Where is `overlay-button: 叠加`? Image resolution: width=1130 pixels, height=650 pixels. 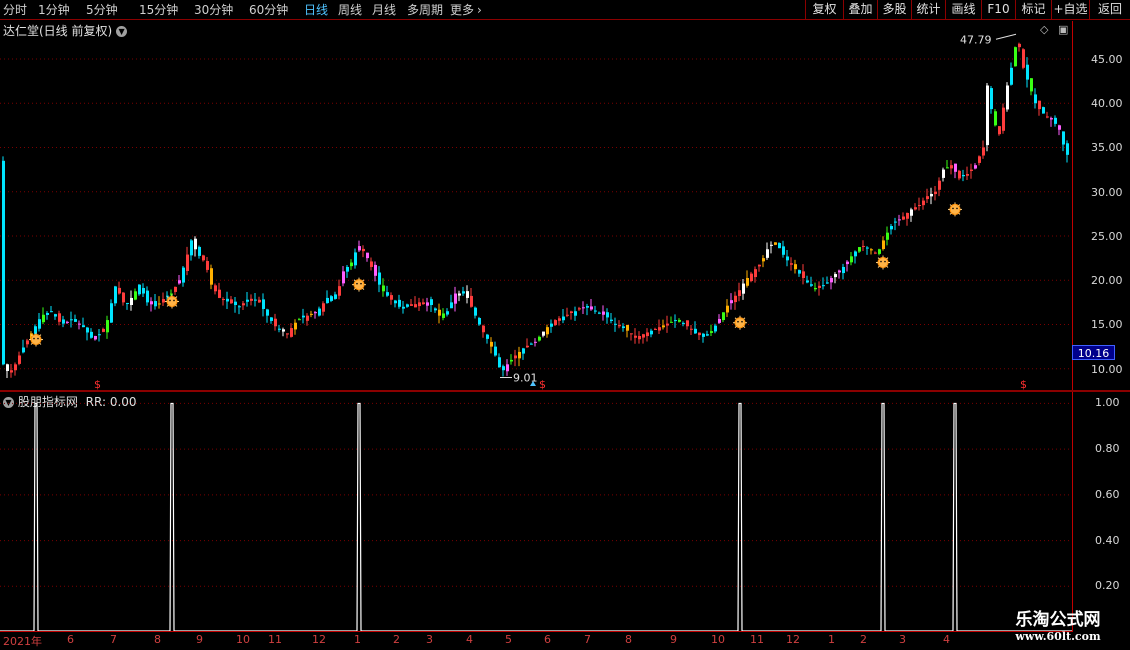 overlay-button: 叠加 is located at coordinates (860, 10).